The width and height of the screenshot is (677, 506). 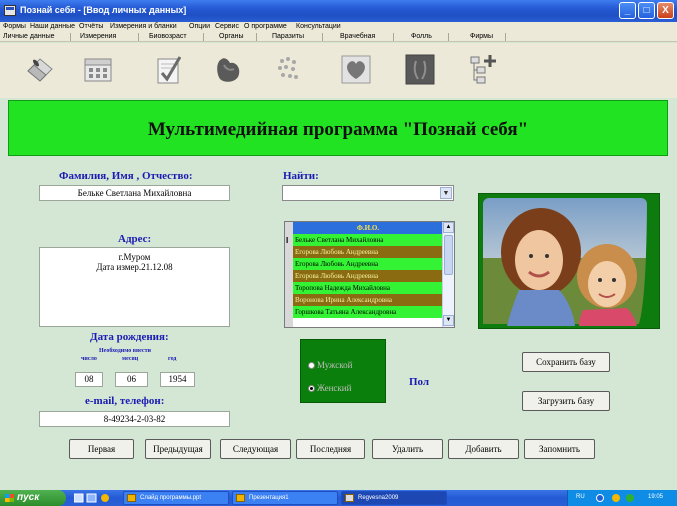 I want to click on add-button: Добавить, so click(x=483, y=449).